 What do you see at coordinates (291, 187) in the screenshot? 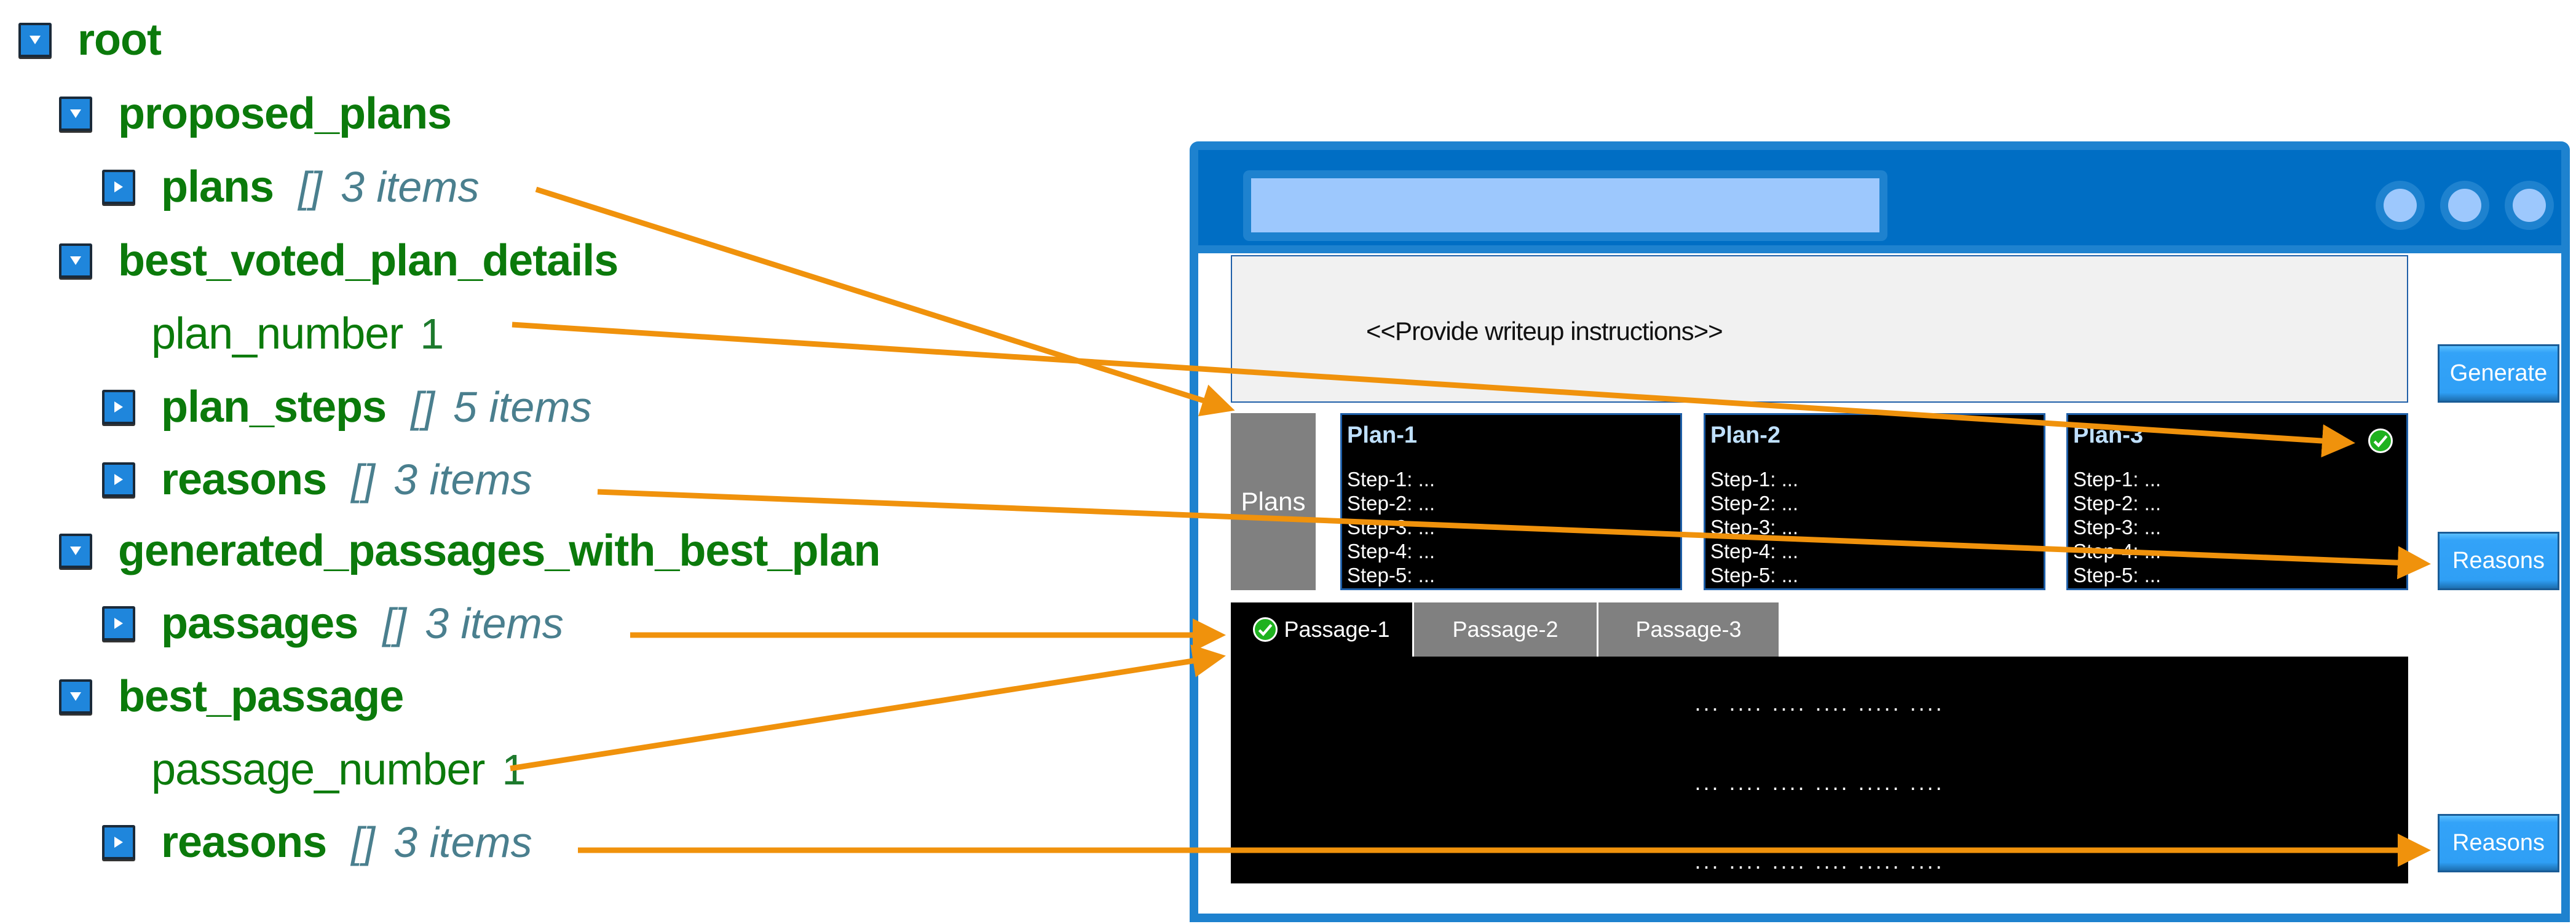
I see `tree-node-plans: plans [] 3 items` at bounding box center [291, 187].